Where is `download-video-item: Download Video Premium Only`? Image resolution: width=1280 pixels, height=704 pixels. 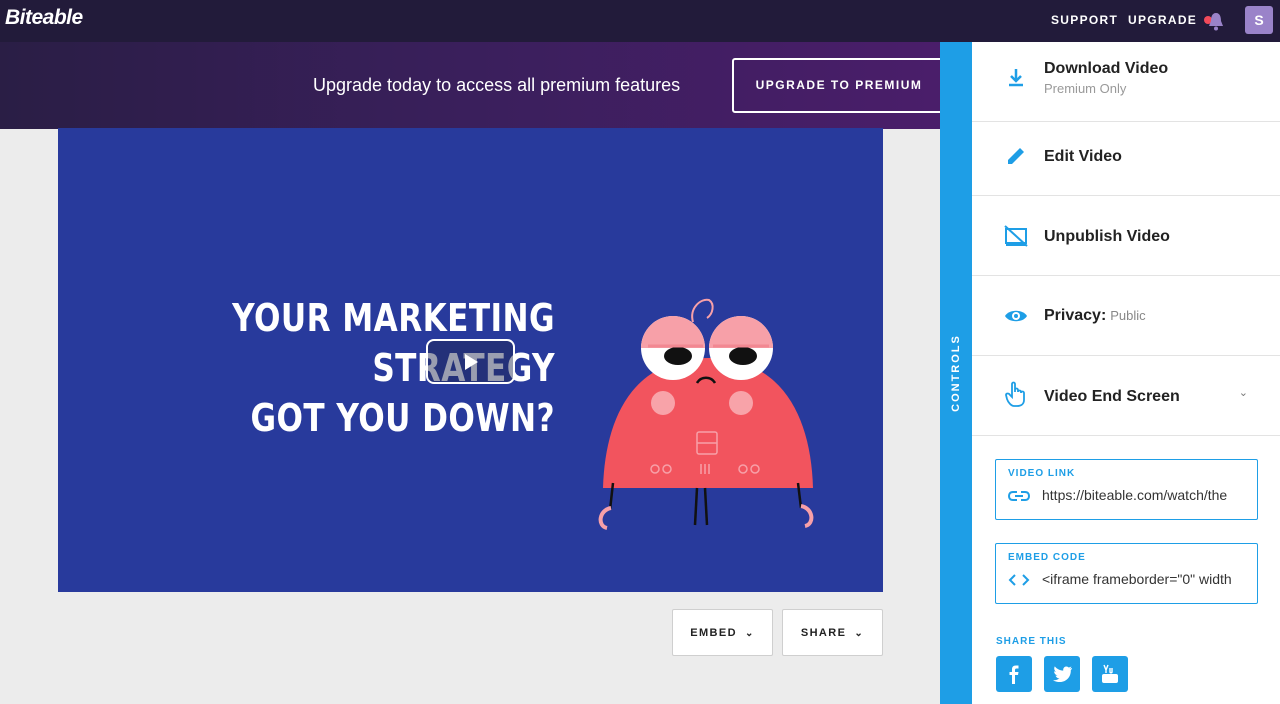 download-video-item: Download Video Premium Only is located at coordinates (1126, 82).